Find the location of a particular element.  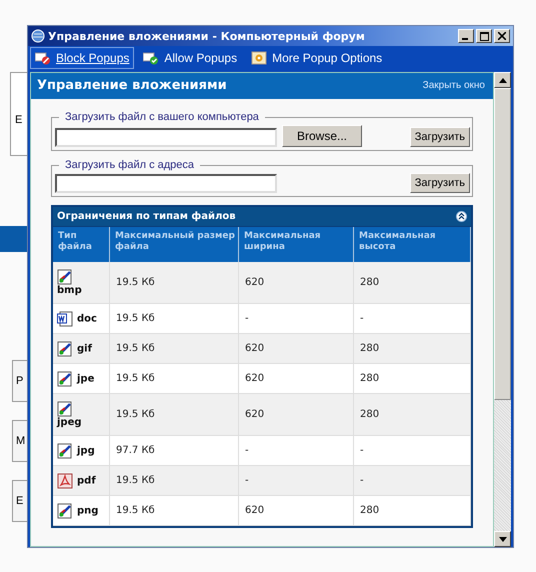

table-cell: 620 is located at coordinates (296, 511).